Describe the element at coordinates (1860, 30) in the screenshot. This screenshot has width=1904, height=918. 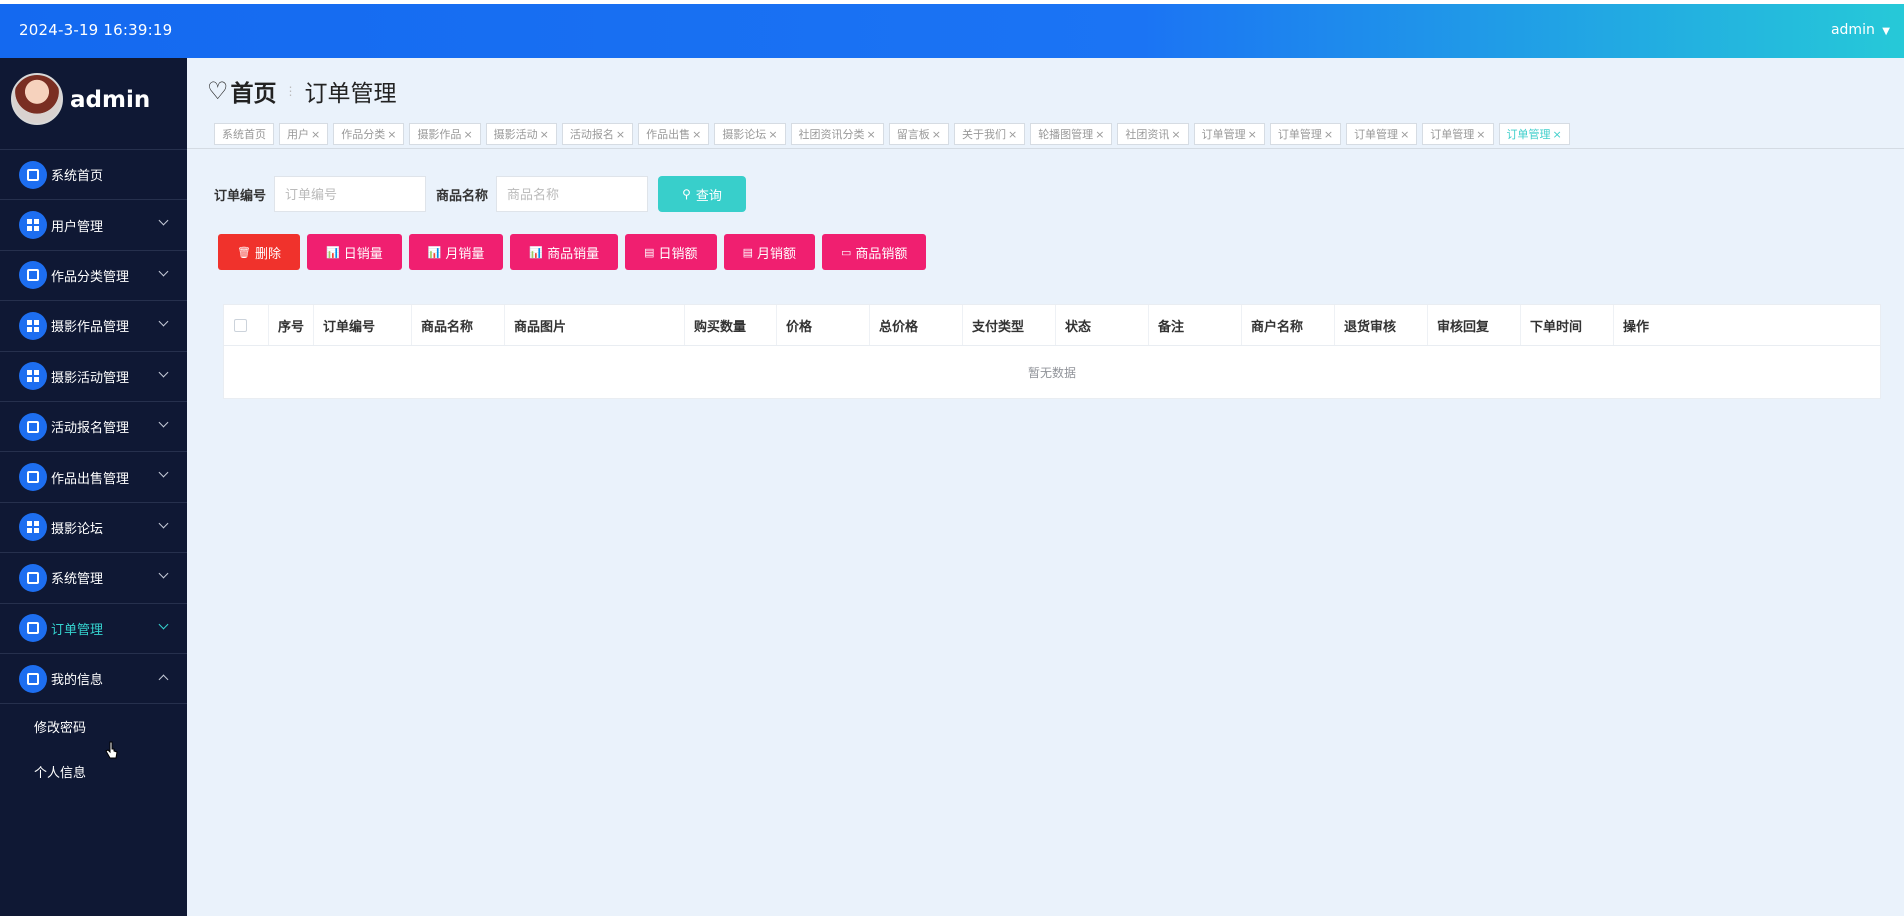
I see `user-menu: admin ▼` at that location.